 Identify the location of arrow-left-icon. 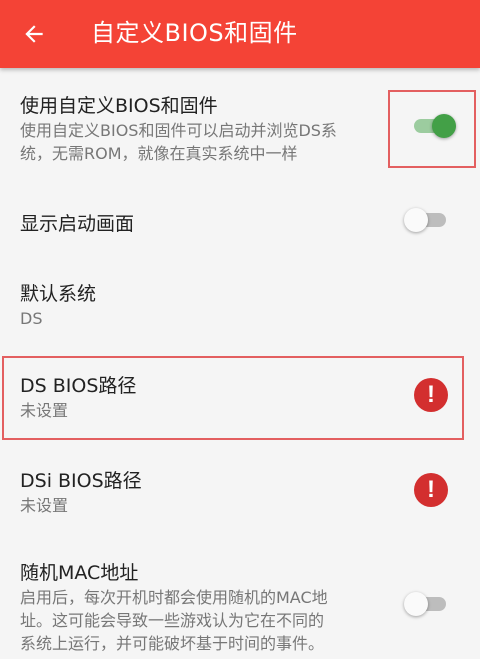
(34, 34).